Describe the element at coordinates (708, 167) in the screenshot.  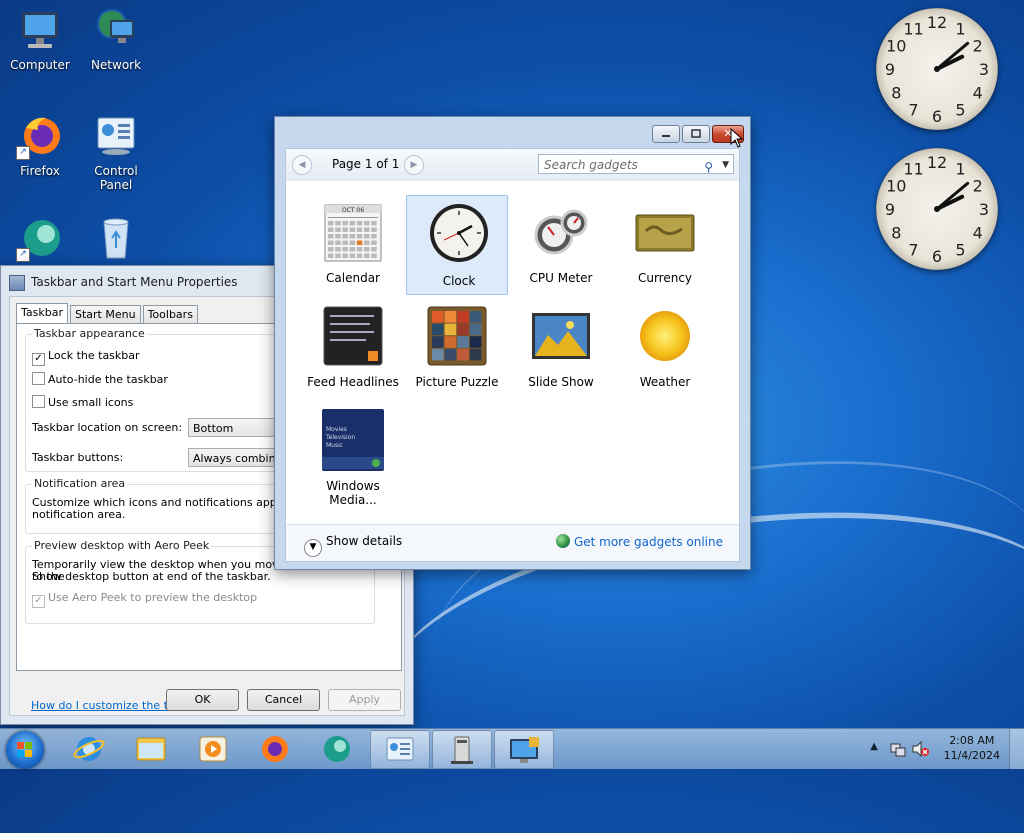
I see `search-icon: ⚲` at that location.